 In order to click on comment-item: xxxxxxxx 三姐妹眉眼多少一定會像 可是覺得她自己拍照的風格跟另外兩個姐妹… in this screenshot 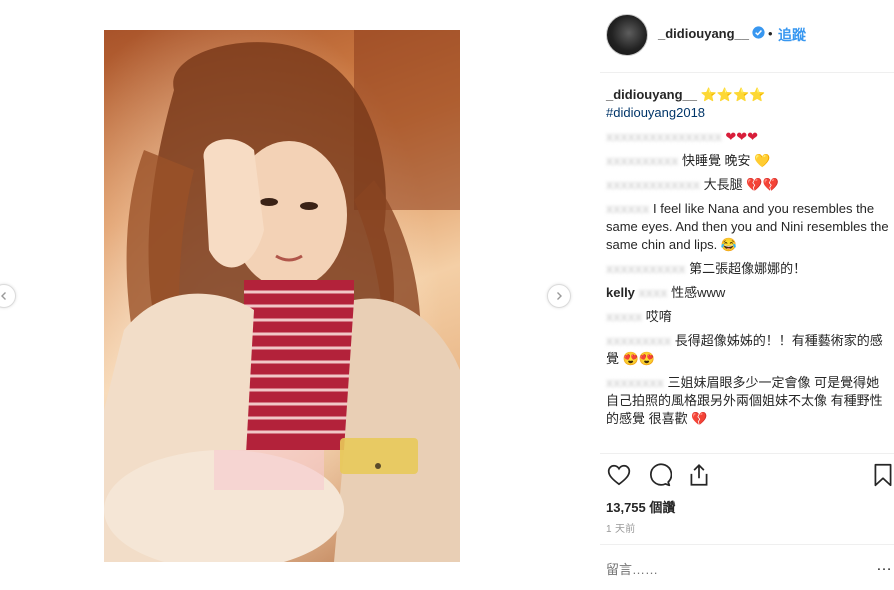, I will do `click(748, 401)`.